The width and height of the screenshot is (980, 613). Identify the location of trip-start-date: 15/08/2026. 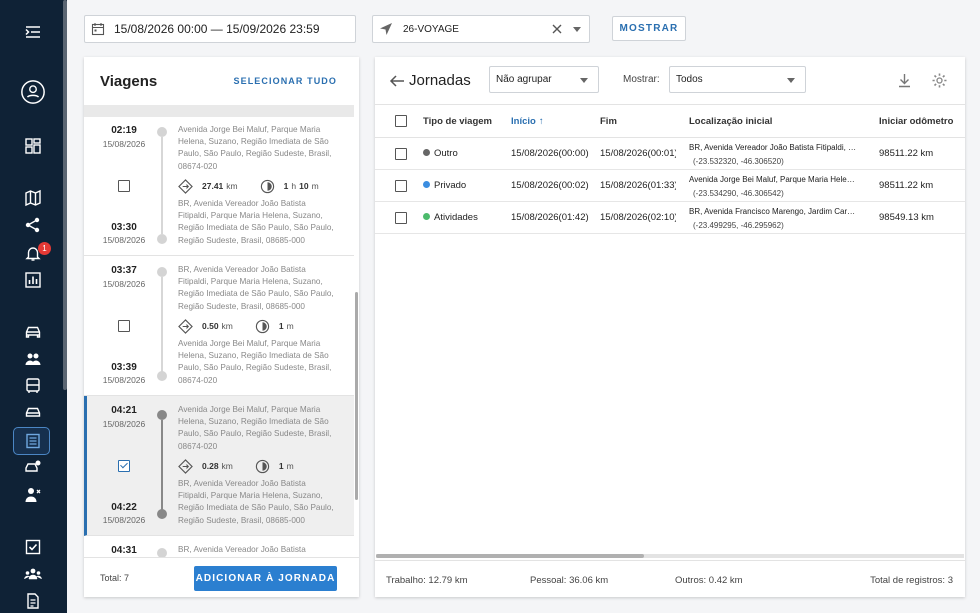
(124, 424).